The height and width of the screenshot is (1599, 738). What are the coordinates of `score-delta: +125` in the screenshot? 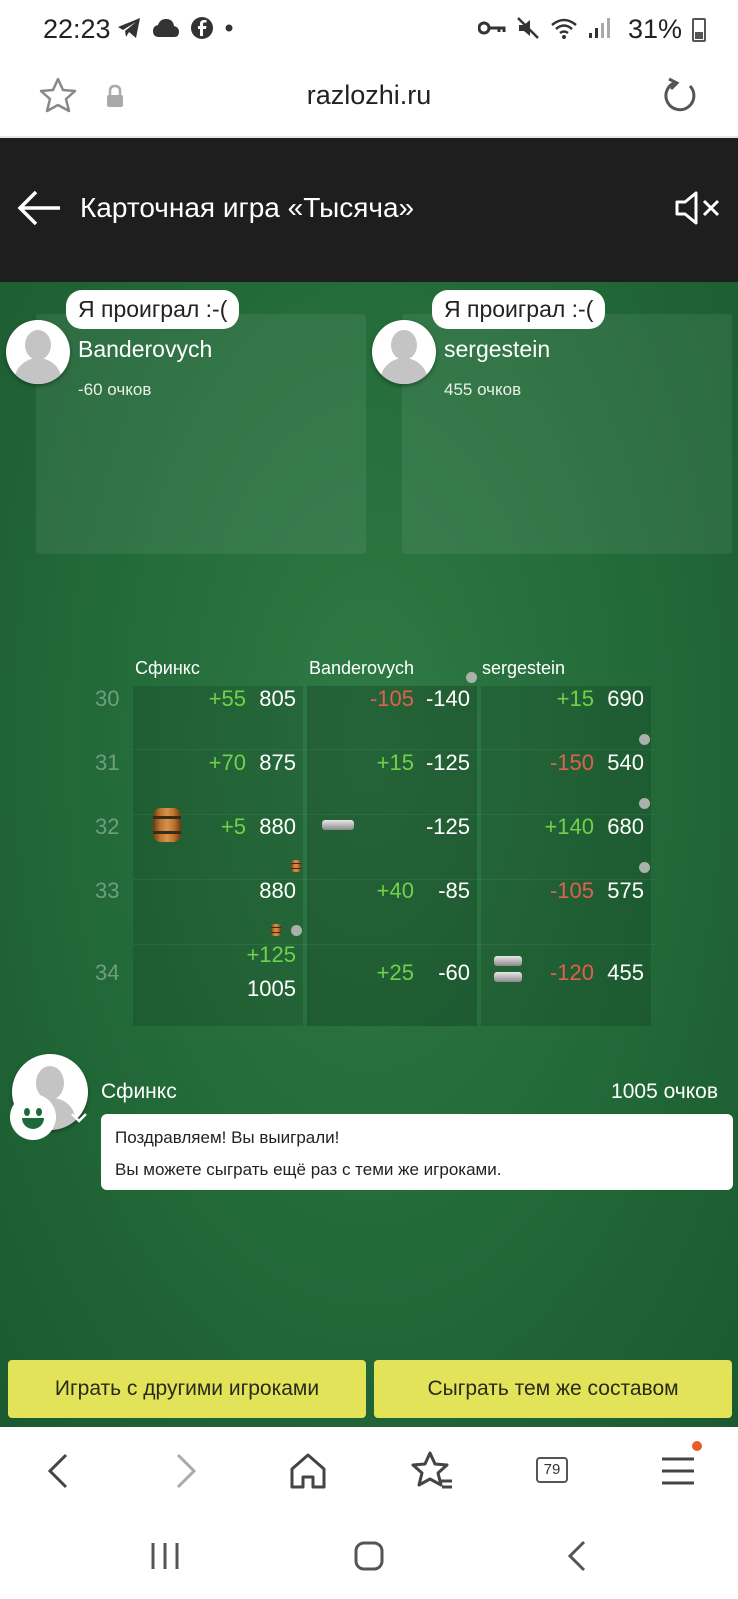 It's located at (271, 954).